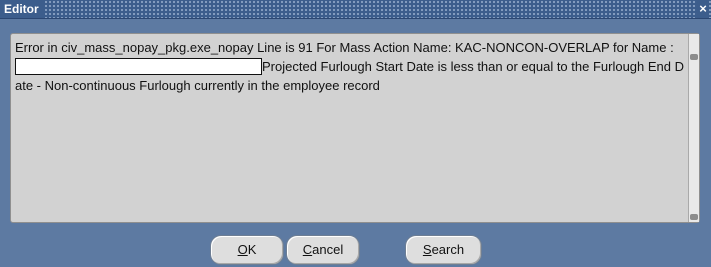 This screenshot has width=711, height=267. What do you see at coordinates (328, 249) in the screenshot?
I see `cancel-label-rest: ancel` at bounding box center [328, 249].